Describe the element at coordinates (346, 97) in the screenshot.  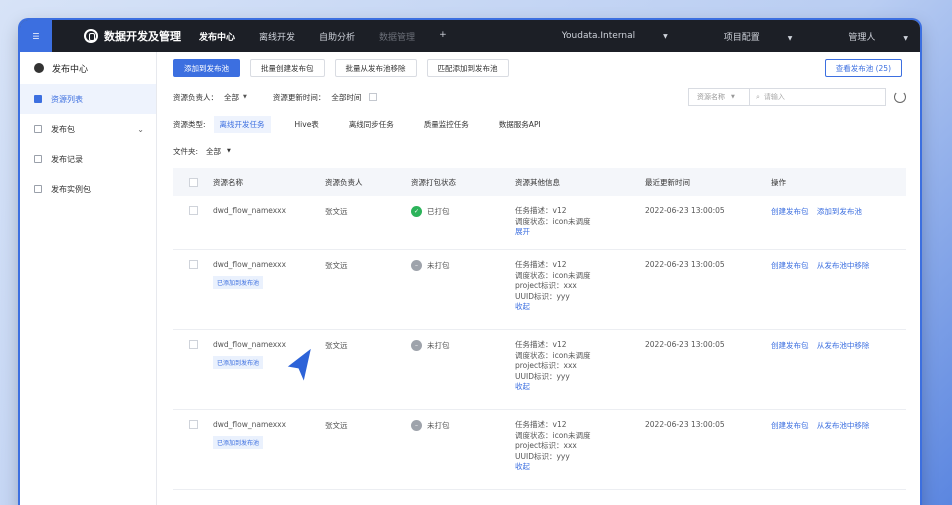
I see `time-filter-value: 全部时间` at that location.